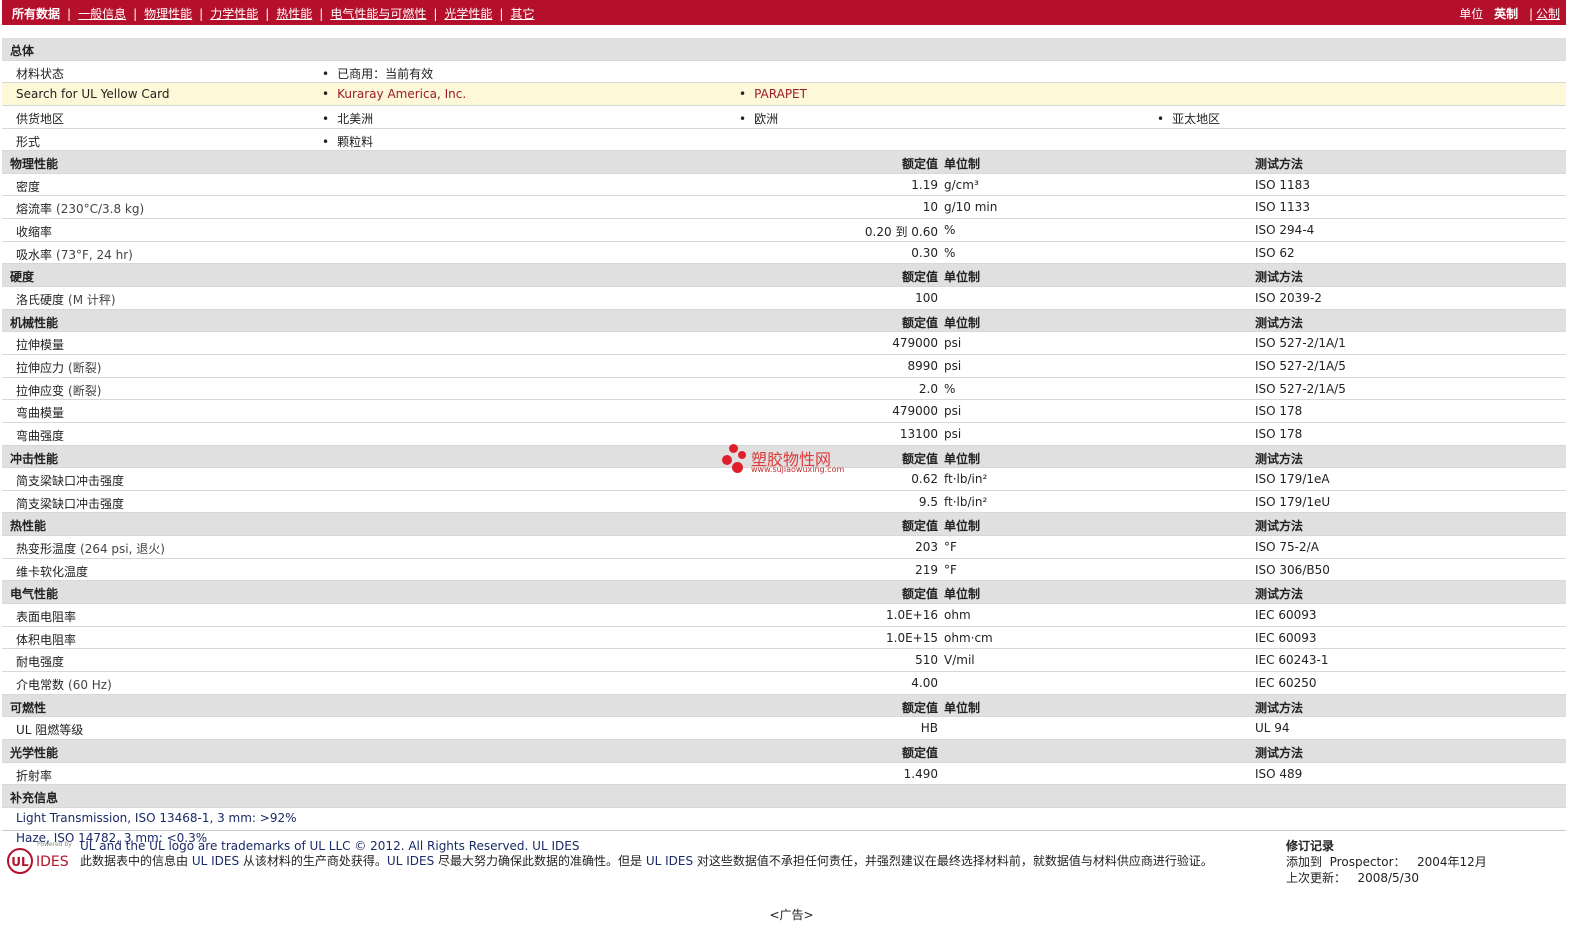  Describe the element at coordinates (52, 862) in the screenshot. I see `logo-ides-text: IDES` at that location.